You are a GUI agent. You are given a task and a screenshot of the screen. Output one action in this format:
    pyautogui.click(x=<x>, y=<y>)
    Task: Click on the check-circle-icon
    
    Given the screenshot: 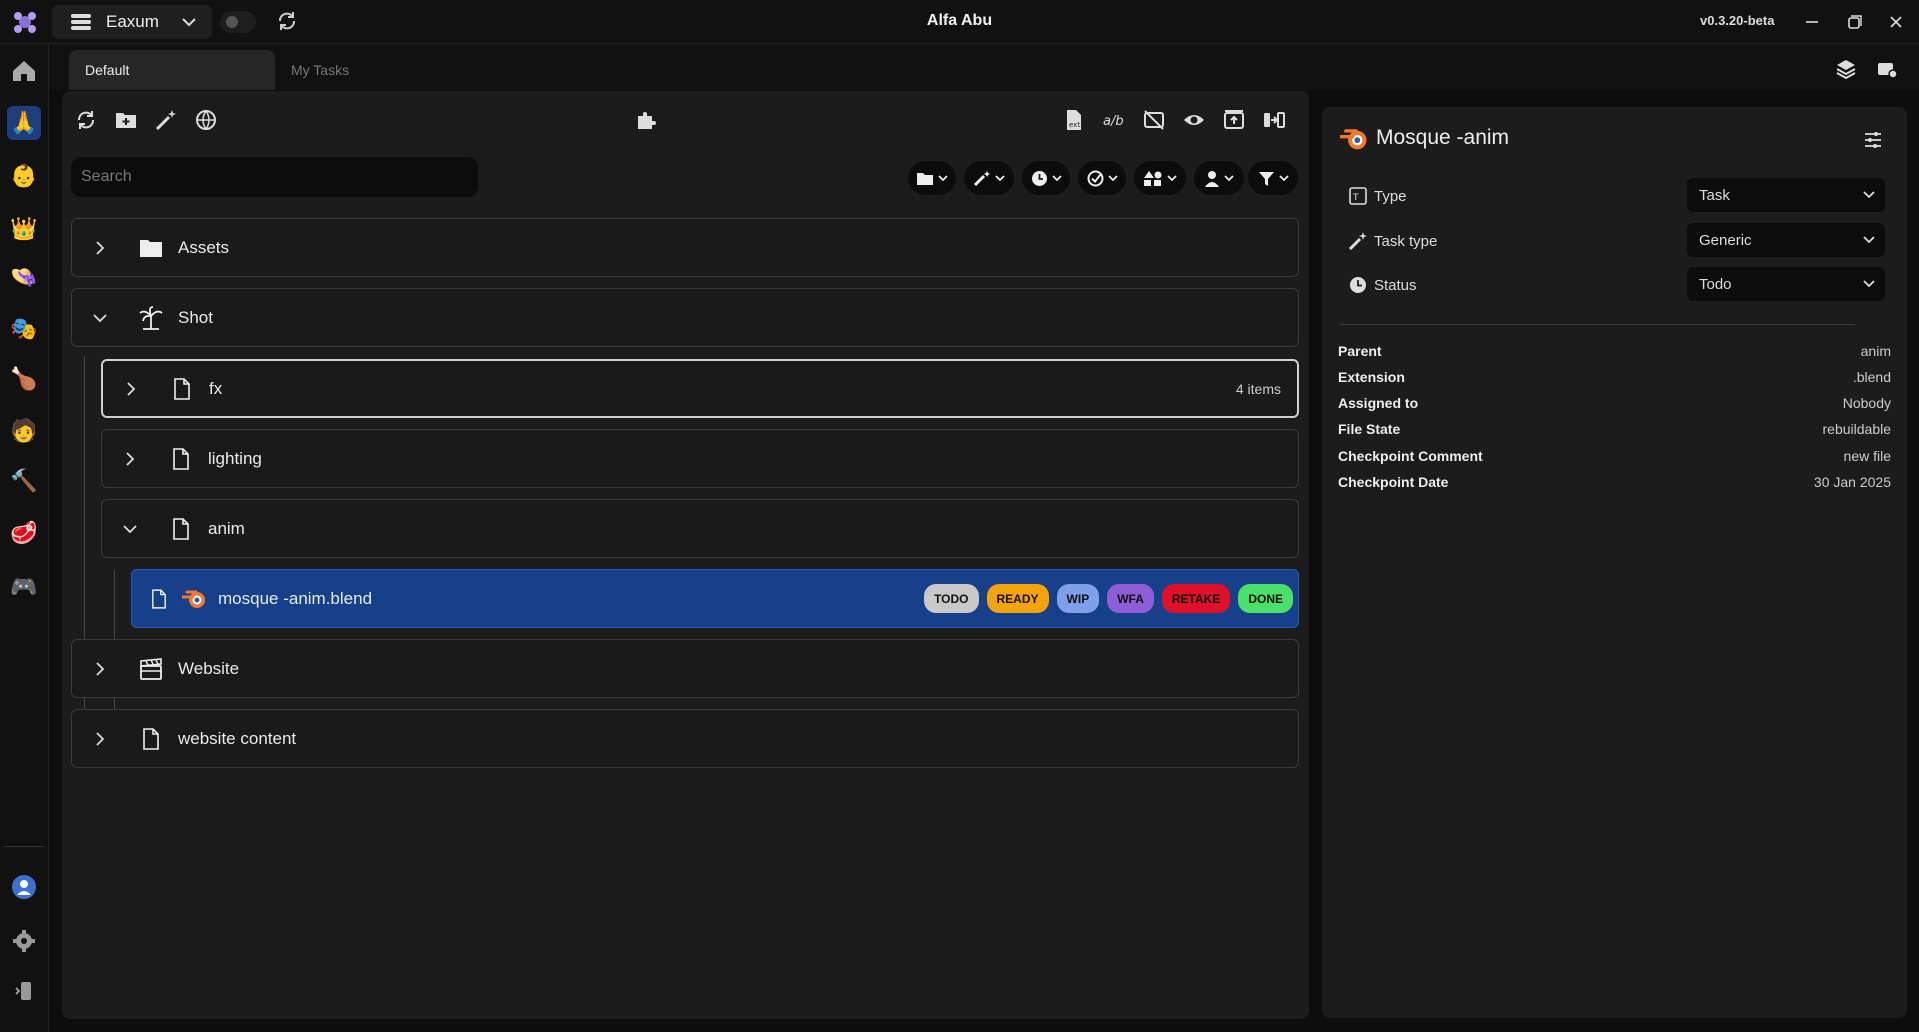 What is the action you would take?
    pyautogui.click(x=1095, y=178)
    